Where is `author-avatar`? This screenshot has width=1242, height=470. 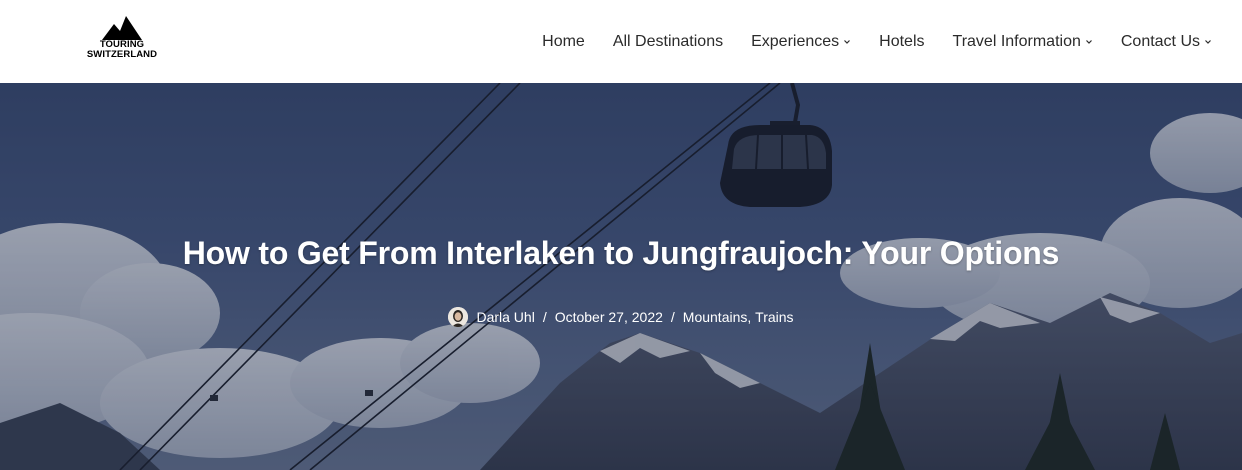
author-avatar is located at coordinates (458, 317).